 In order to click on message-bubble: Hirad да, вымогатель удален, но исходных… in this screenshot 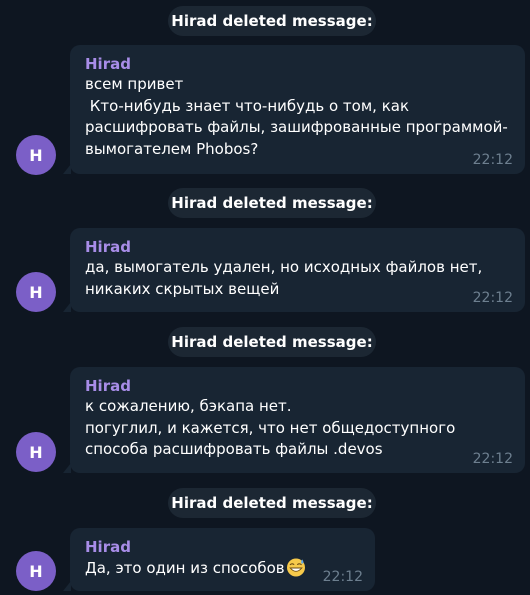, I will do `click(294, 270)`.